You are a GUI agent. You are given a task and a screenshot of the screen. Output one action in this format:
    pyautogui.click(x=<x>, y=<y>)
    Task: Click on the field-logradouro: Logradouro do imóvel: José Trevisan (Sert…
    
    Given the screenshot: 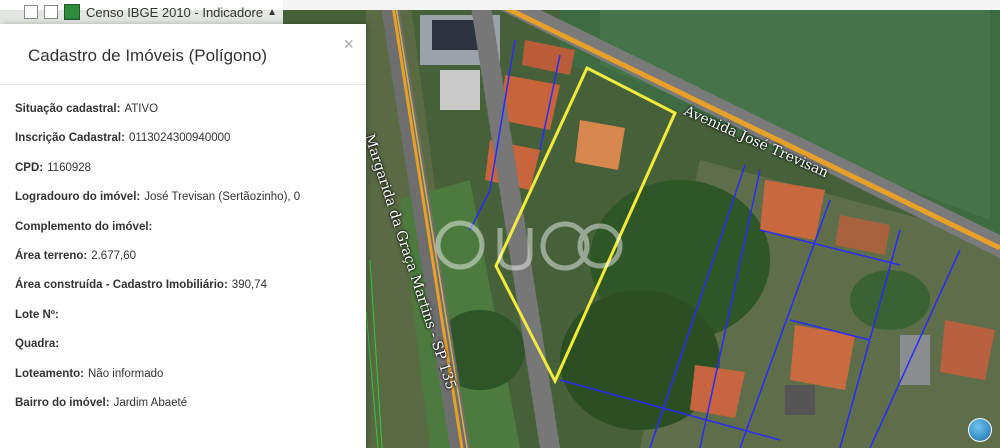 What is the action you would take?
    pyautogui.click(x=158, y=197)
    